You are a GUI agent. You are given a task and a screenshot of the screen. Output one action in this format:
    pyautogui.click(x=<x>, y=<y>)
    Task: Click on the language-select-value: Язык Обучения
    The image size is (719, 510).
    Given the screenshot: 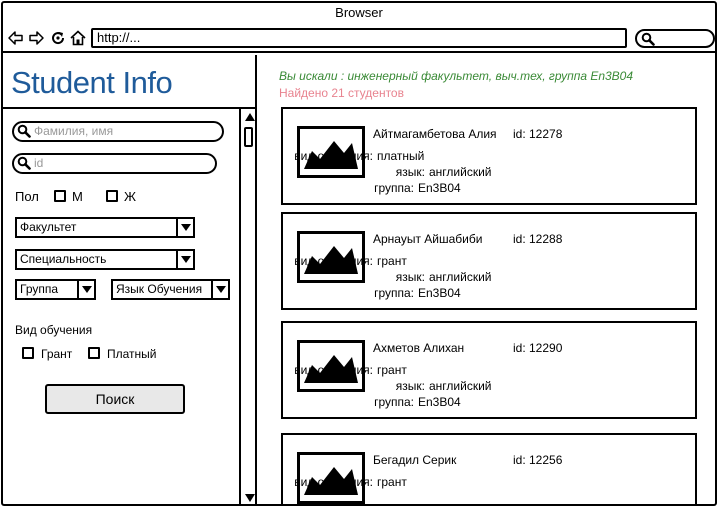 What is the action you would take?
    pyautogui.click(x=159, y=289)
    